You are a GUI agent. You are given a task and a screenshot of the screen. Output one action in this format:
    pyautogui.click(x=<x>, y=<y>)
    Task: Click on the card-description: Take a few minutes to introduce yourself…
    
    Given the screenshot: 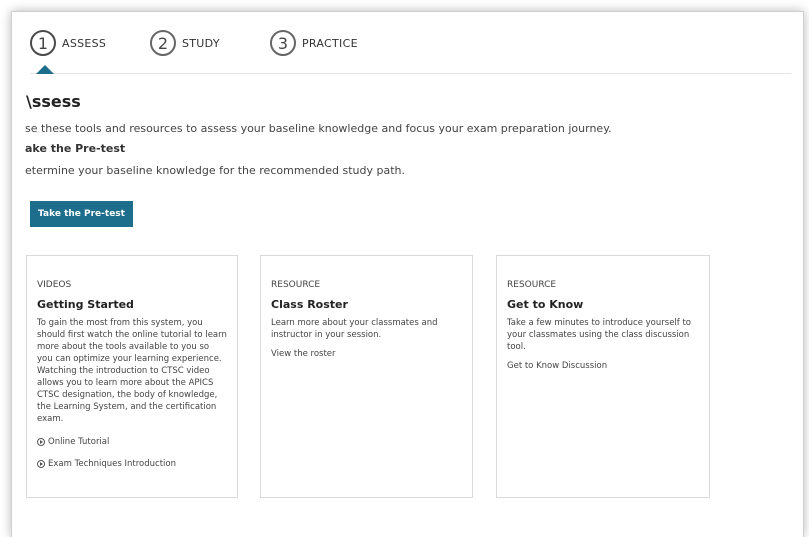 What is the action you would take?
    pyautogui.click(x=599, y=335)
    